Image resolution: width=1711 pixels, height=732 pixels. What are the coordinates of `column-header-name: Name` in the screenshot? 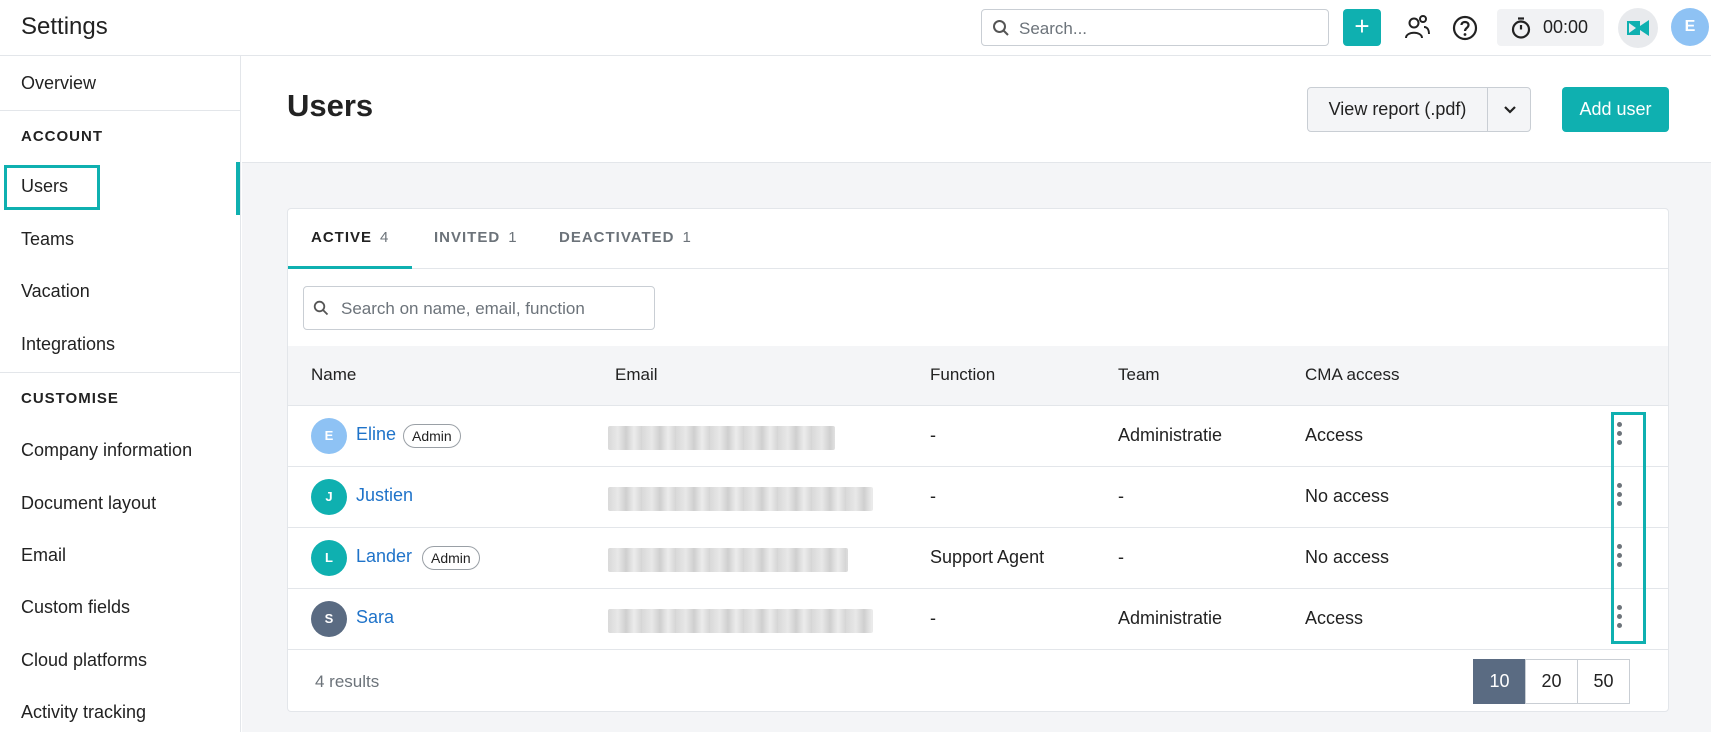 It's located at (333, 375).